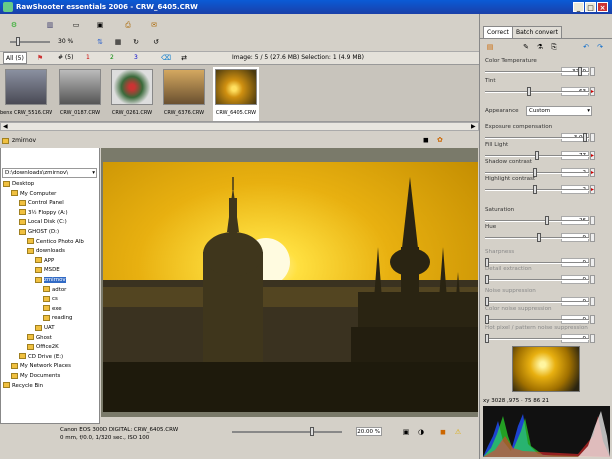  What do you see at coordinates (287, 431) in the screenshot?
I see `preview-zoom-slider` at bounding box center [287, 431].